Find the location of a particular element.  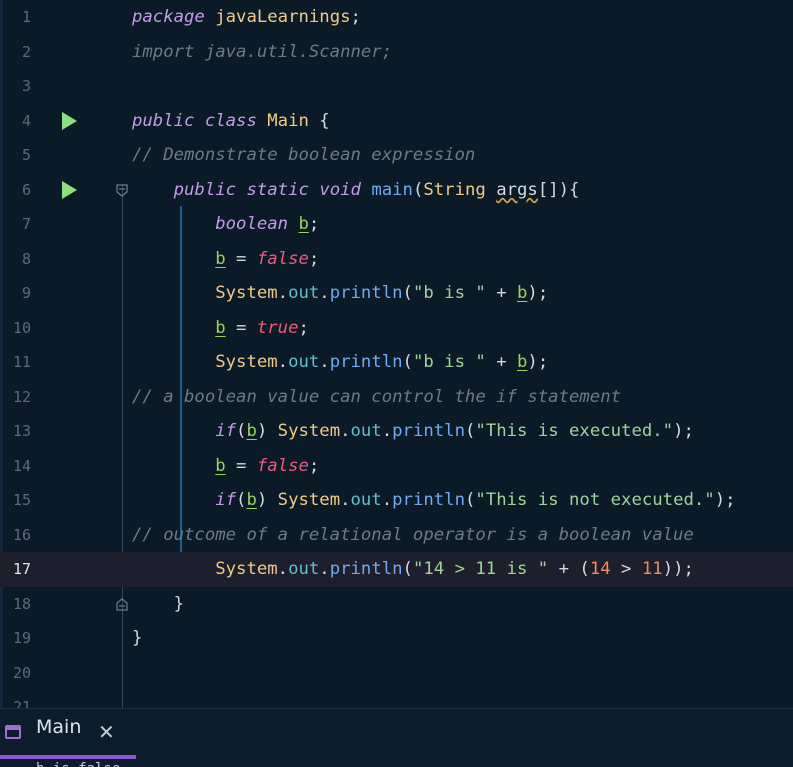

code-text: boolean b; is located at coordinates (225, 224).